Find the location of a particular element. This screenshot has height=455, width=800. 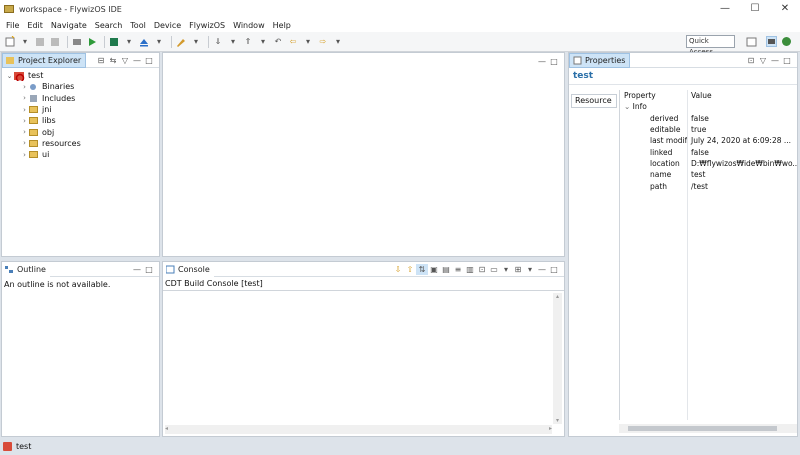

minimize-button: — is located at coordinates (725, 9).